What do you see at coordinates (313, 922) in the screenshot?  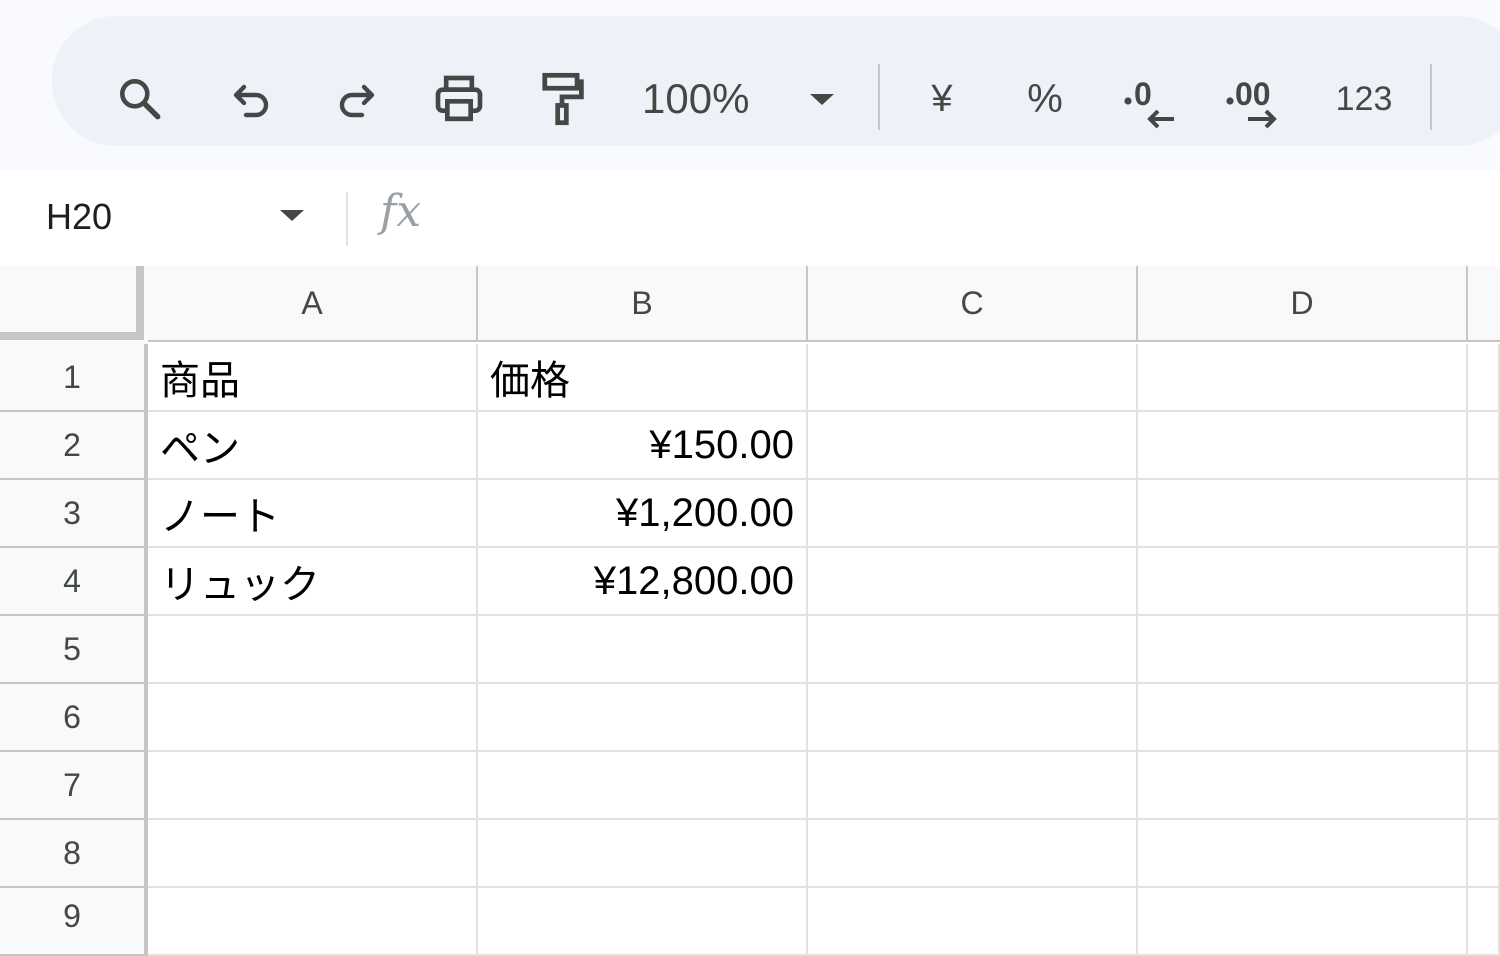 I see `cell-a9` at bounding box center [313, 922].